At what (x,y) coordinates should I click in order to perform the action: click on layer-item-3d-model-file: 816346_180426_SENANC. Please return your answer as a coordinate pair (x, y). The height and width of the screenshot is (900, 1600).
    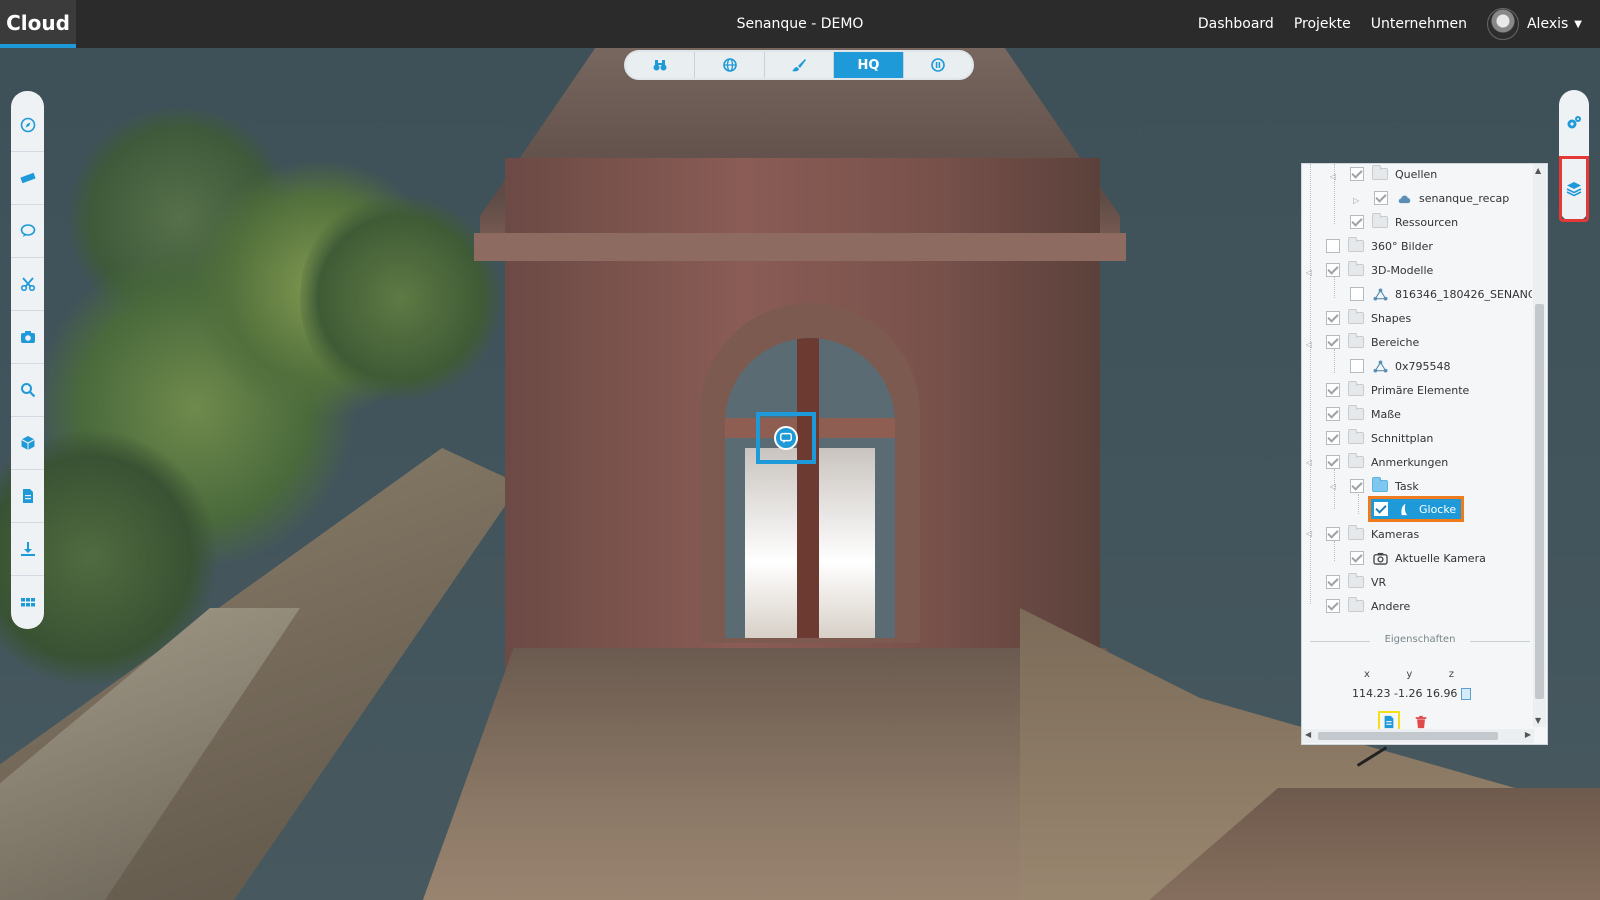
    Looking at the image, I should click on (1441, 294).